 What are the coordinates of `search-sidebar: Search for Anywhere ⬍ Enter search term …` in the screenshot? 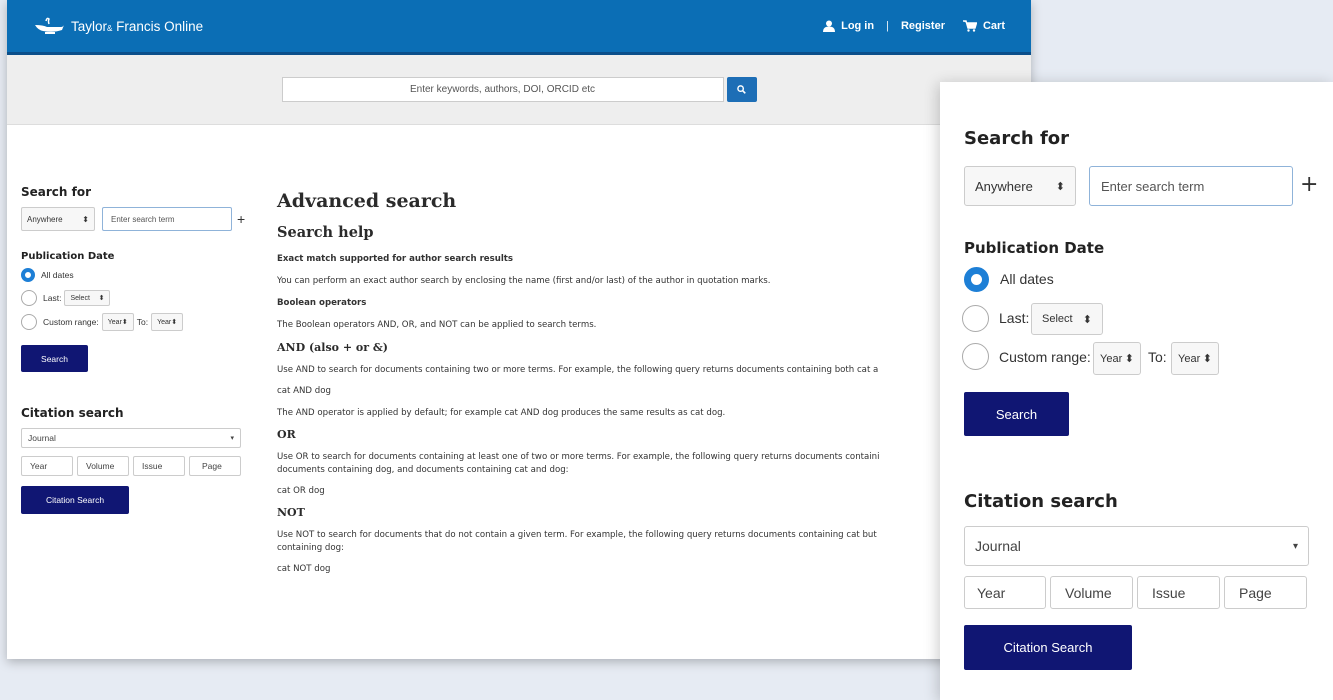 It's located at (138, 349).